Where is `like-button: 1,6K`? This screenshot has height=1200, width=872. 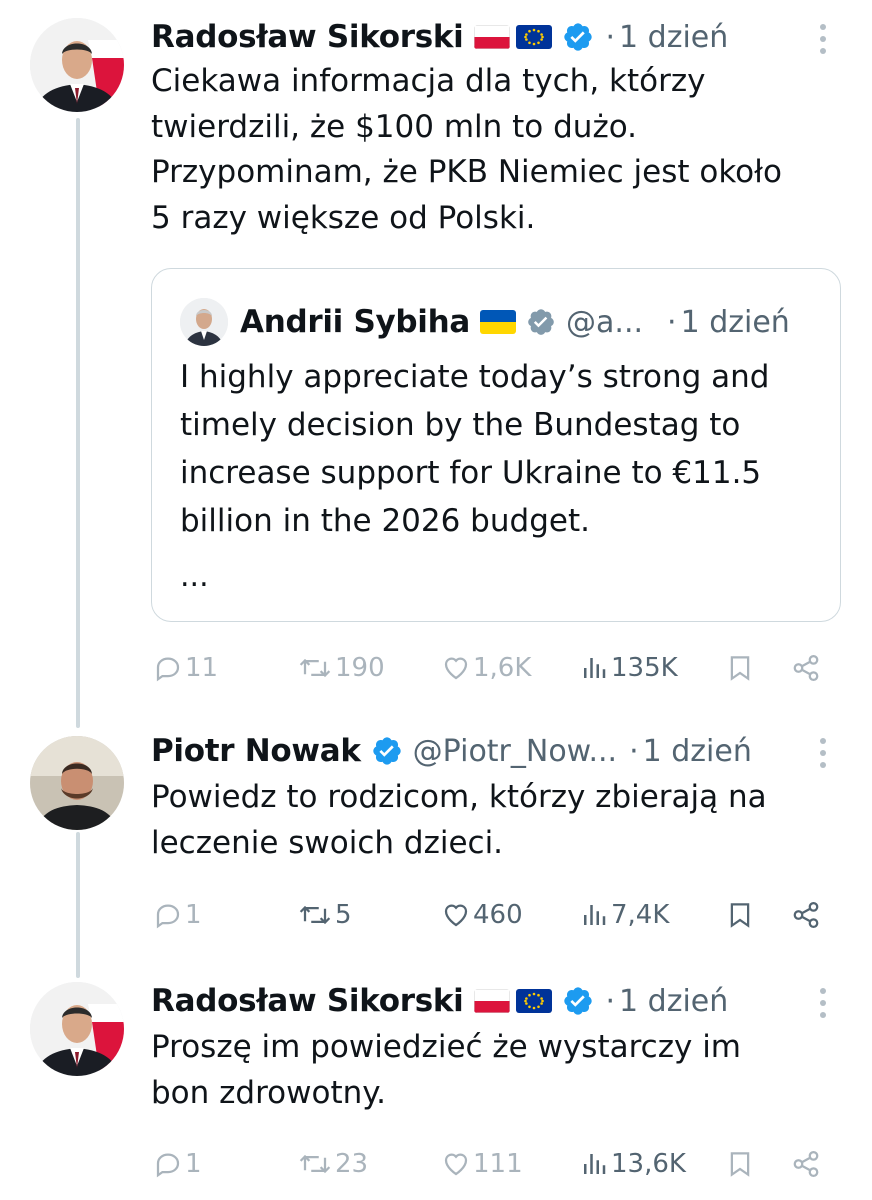 like-button: 1,6K is located at coordinates (486, 668).